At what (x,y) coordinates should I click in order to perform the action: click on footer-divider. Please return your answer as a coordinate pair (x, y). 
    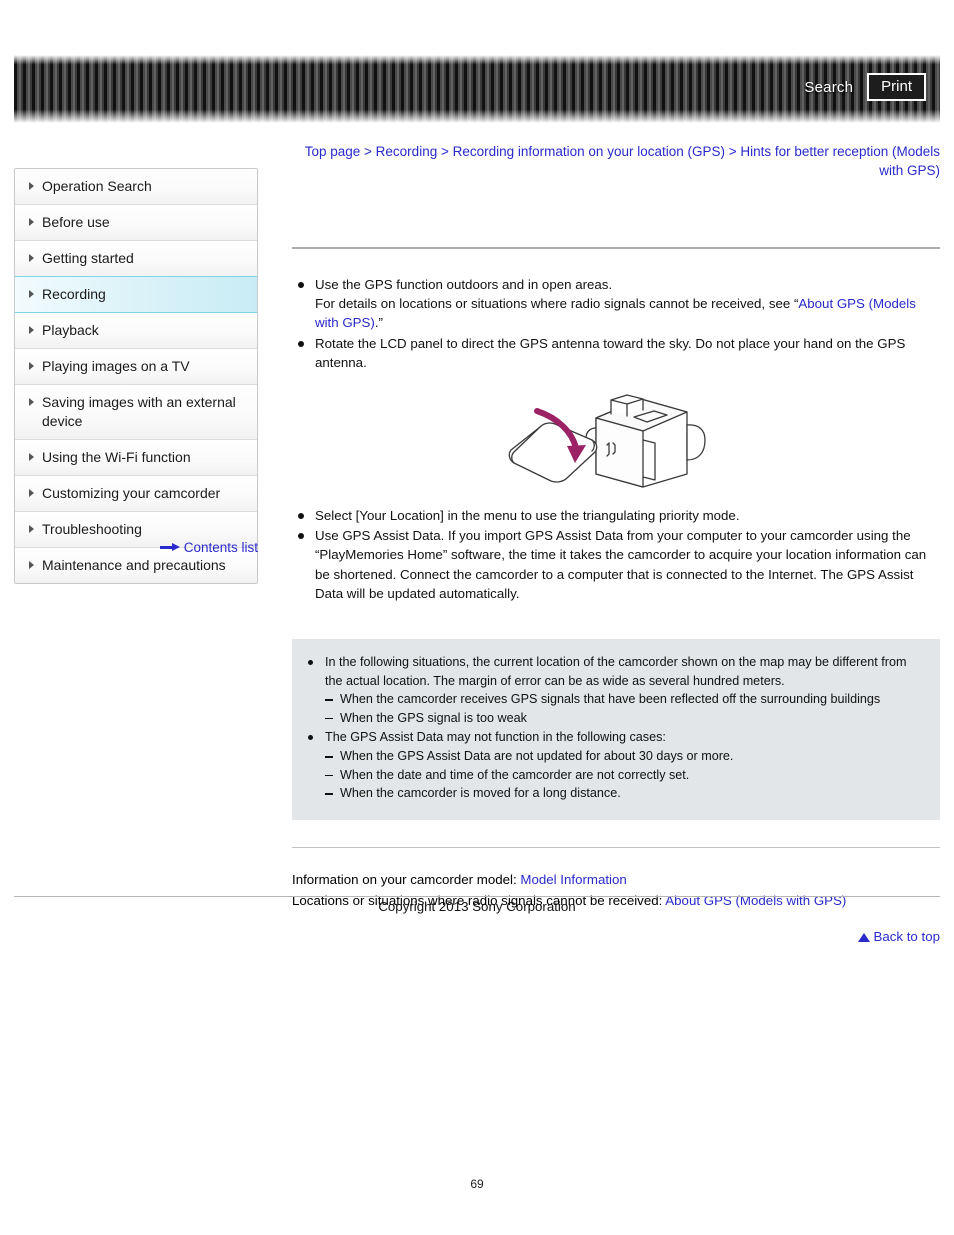
    Looking at the image, I should click on (477, 896).